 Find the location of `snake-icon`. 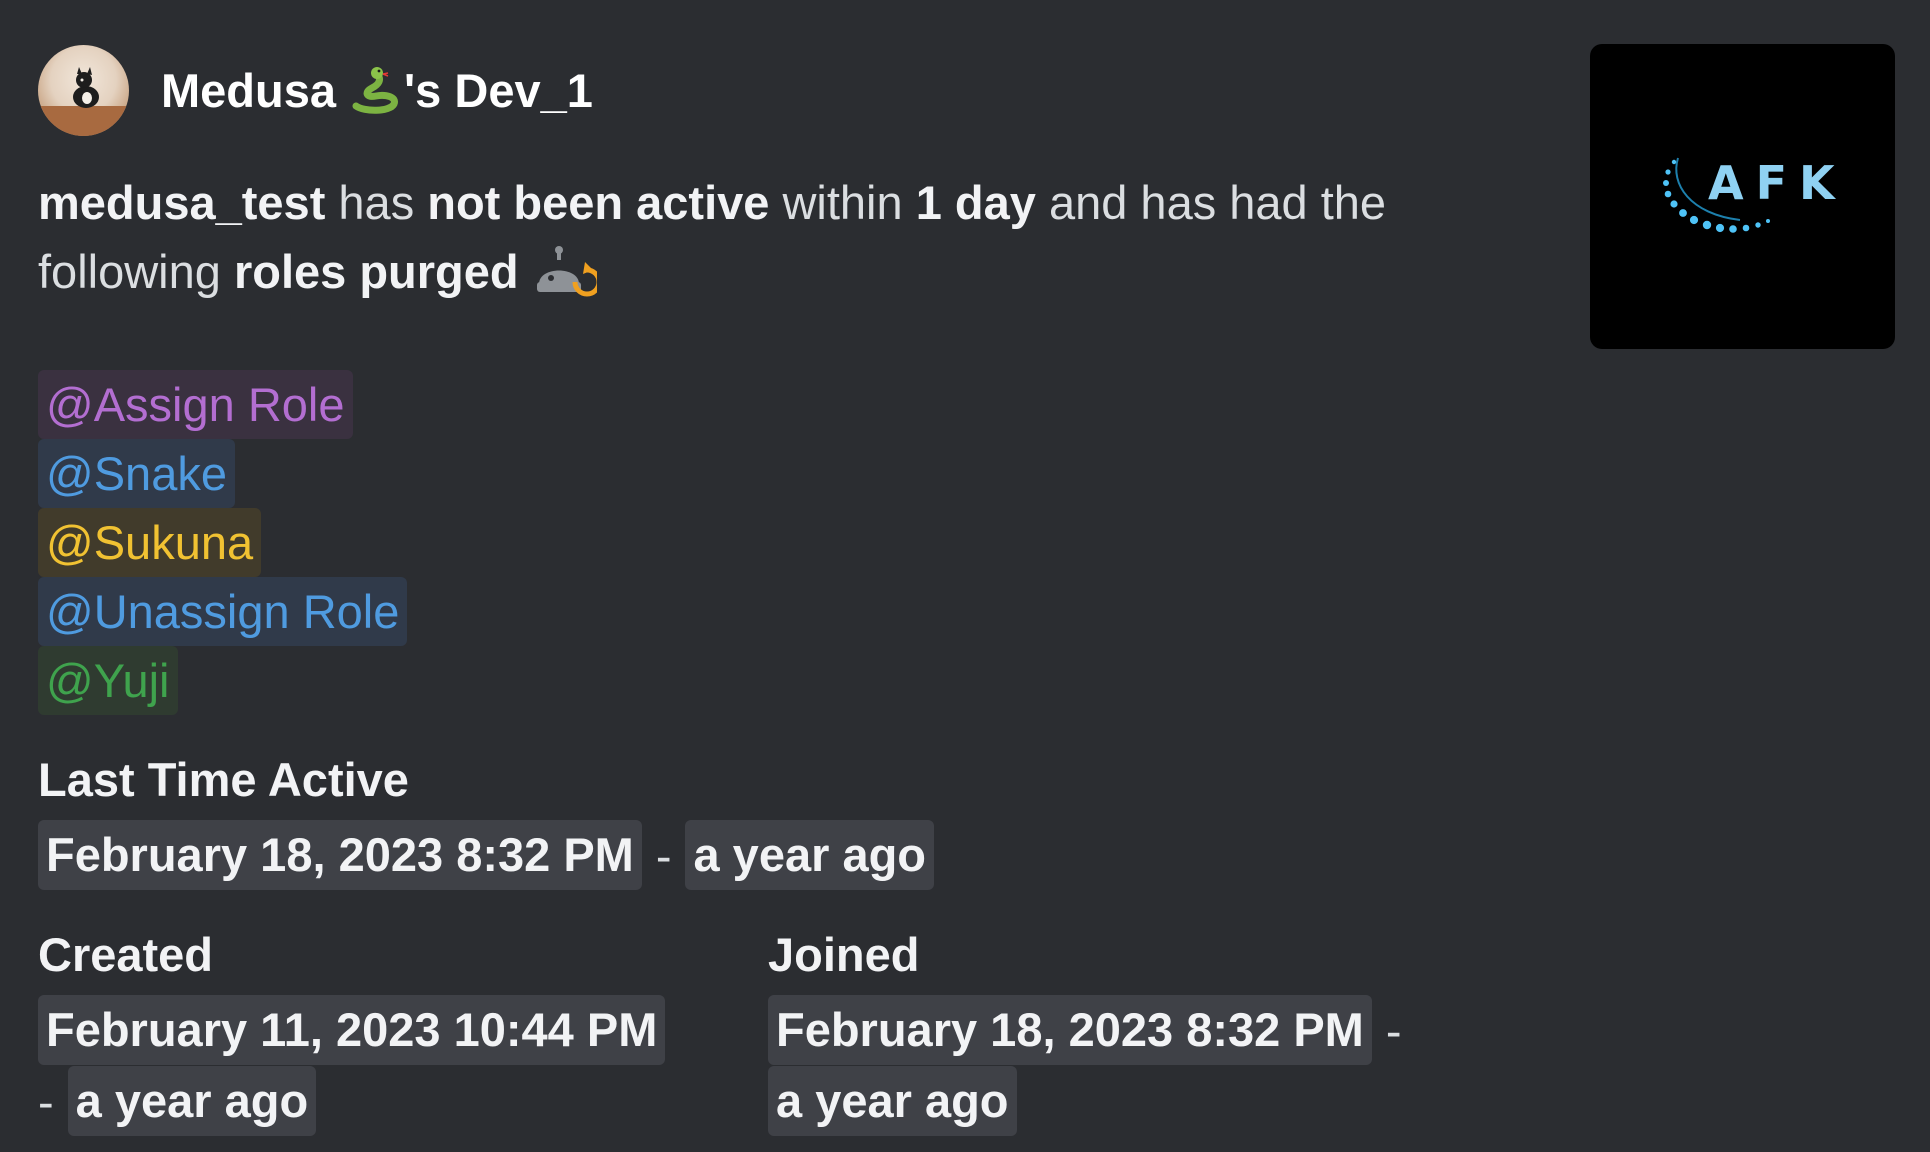

snake-icon is located at coordinates (375, 90).